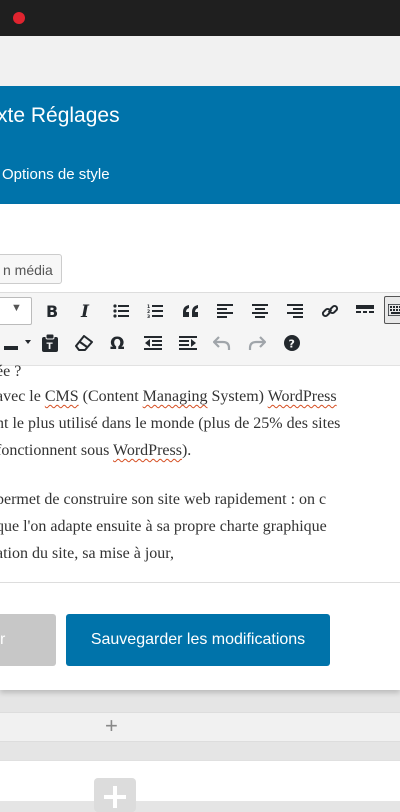 This screenshot has width=400, height=812. I want to click on clear-formatting-icon, so click(84, 343).